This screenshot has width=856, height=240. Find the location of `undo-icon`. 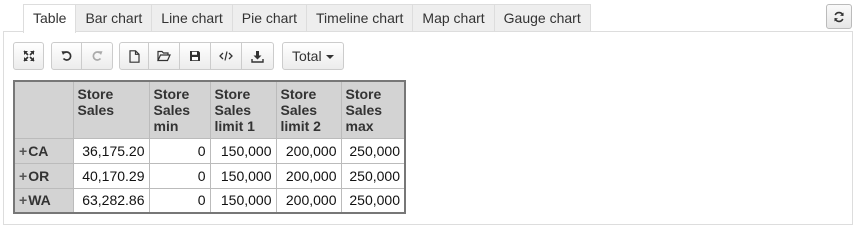

undo-icon is located at coordinates (66, 56).